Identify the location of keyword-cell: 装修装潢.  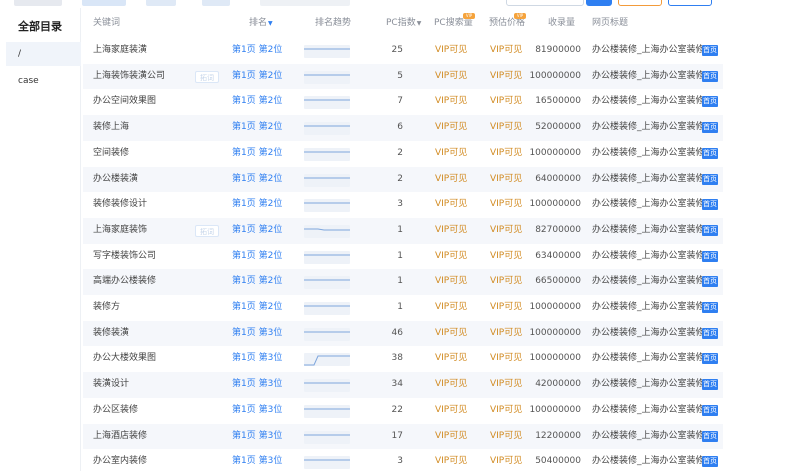
(158, 334).